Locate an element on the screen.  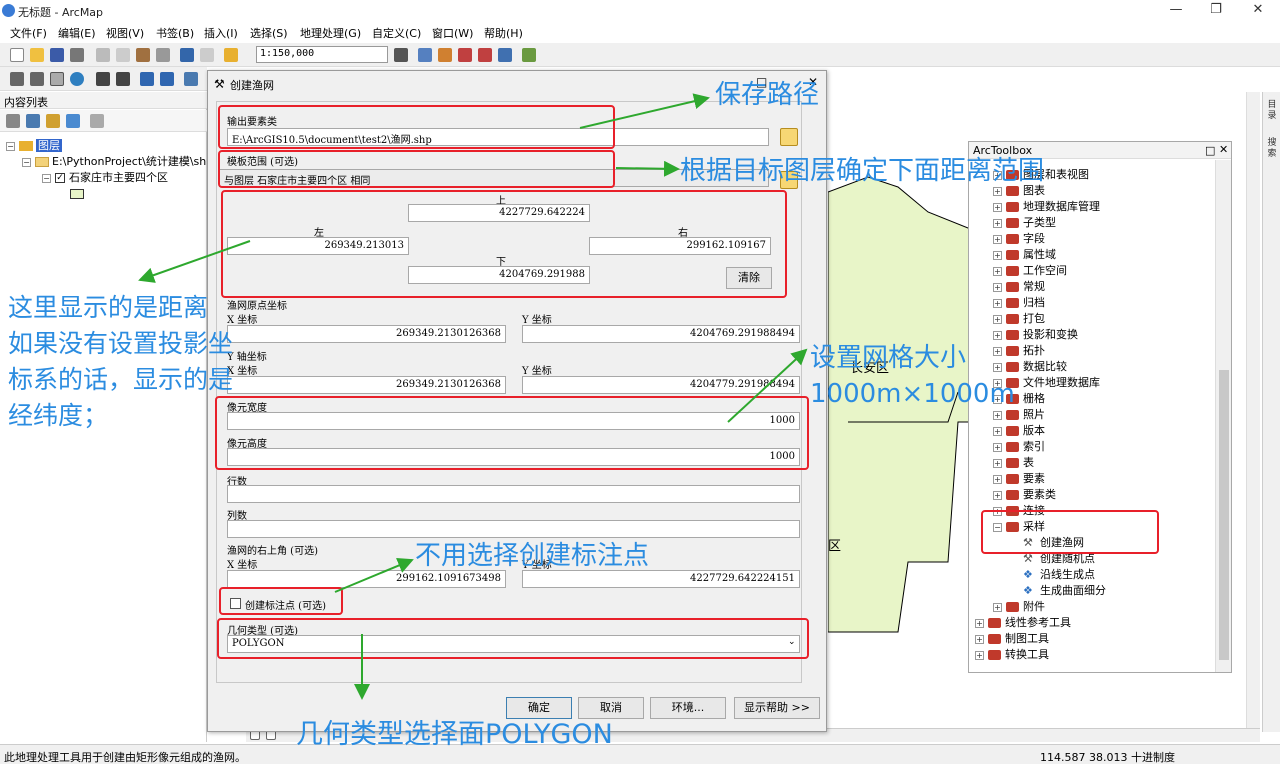
annotation-save-path: 保存路径 is located at coordinates (767, 95).